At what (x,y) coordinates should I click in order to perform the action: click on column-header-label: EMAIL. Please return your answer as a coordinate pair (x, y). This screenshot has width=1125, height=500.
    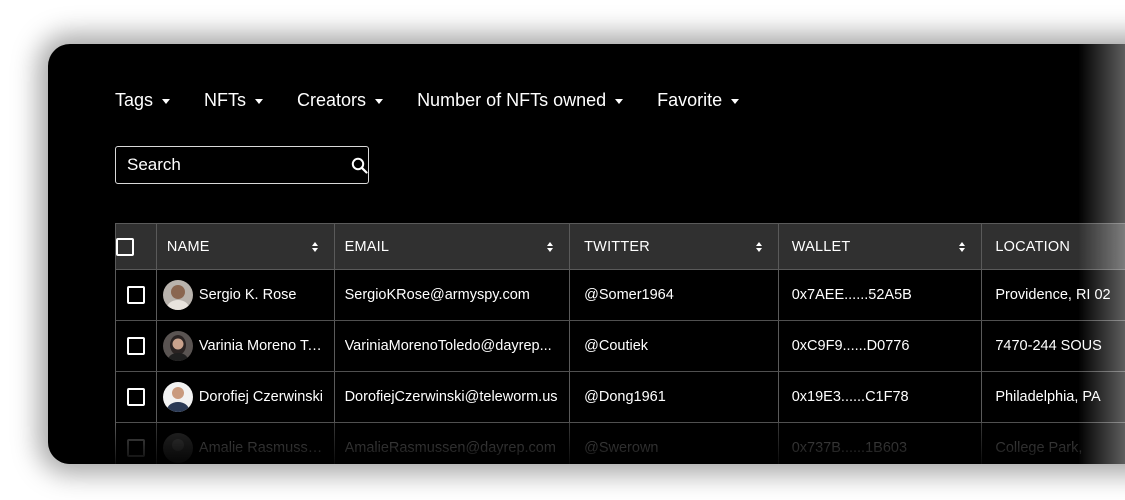
    Looking at the image, I should click on (367, 246).